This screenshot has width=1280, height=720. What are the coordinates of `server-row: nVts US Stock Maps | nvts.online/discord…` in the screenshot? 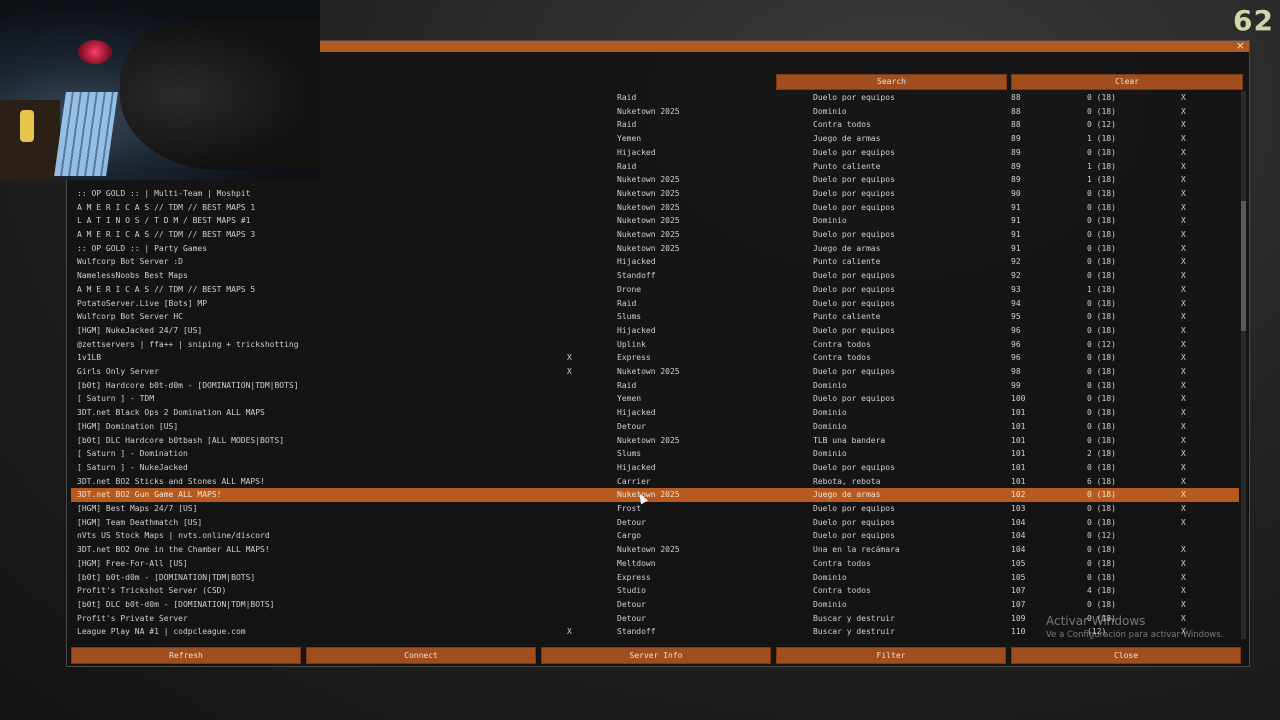 It's located at (655, 536).